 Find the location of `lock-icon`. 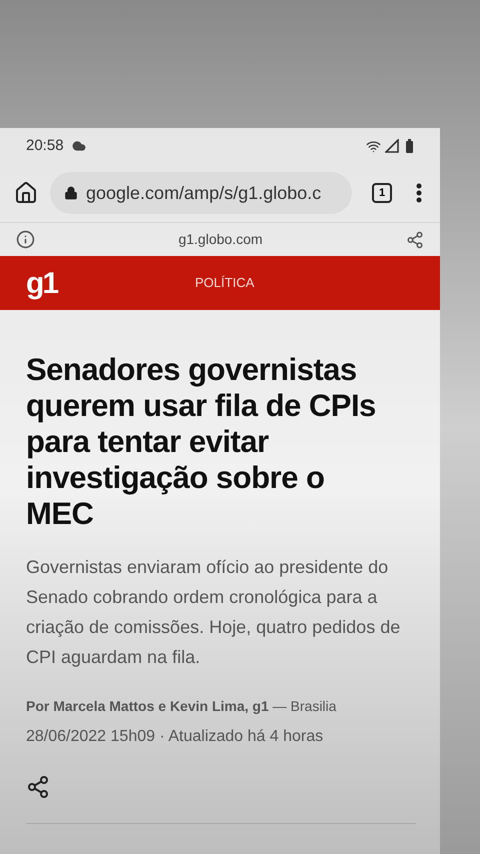

lock-icon is located at coordinates (71, 193).